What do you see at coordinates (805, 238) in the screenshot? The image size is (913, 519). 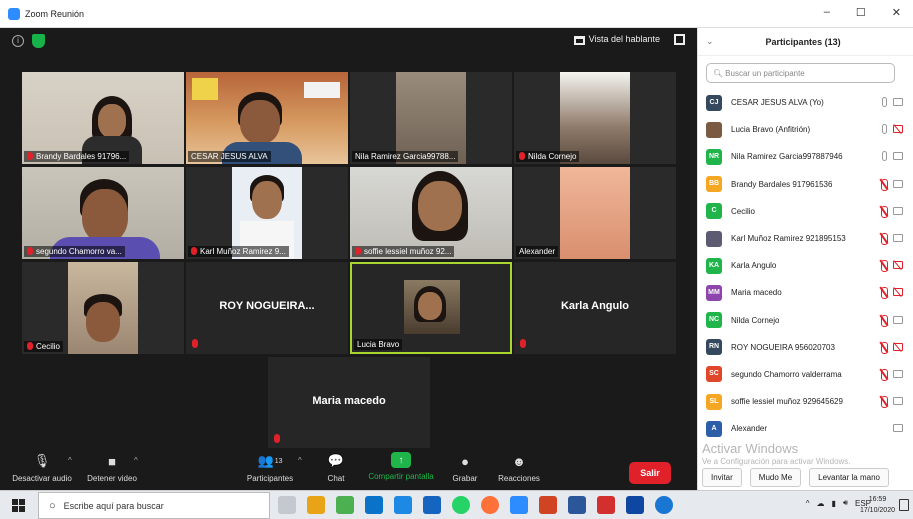 I see `participant-row: Karl Muñoz Ramirez 921895153` at bounding box center [805, 238].